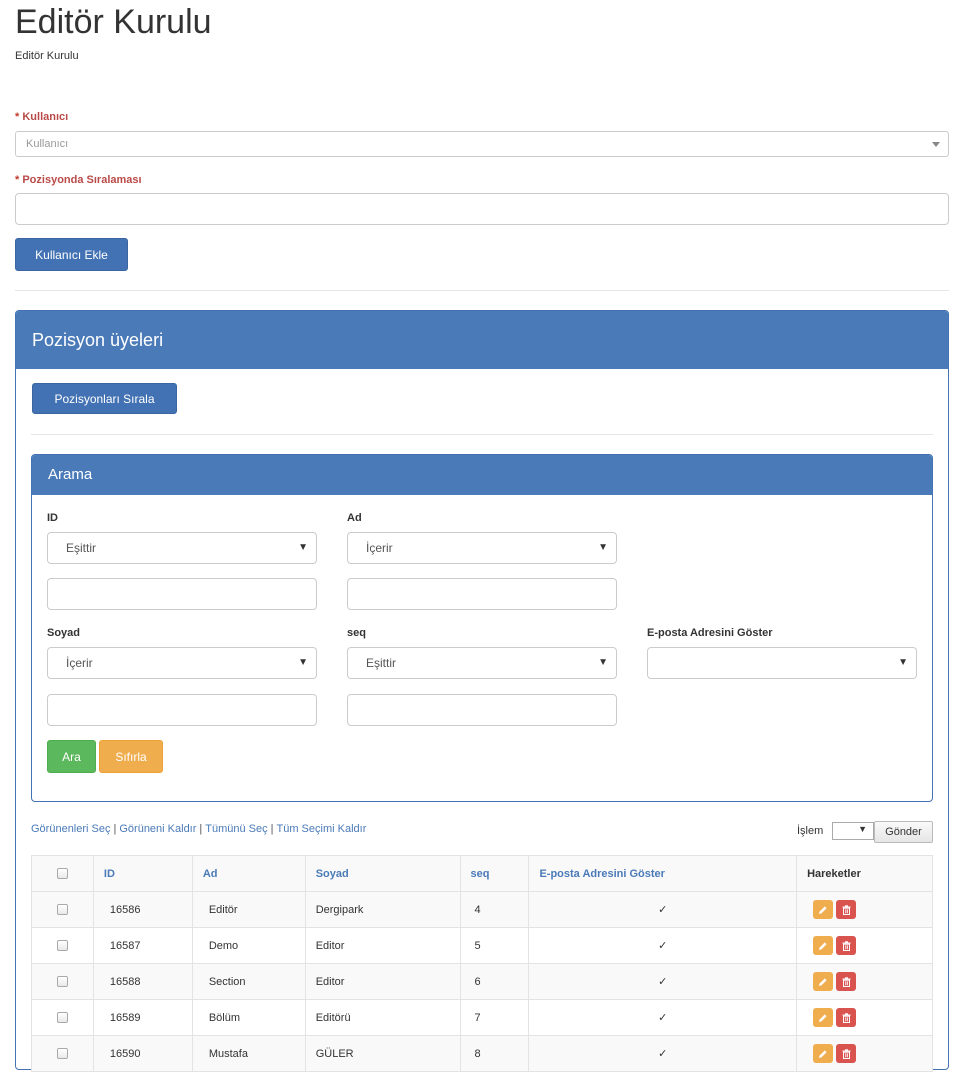 The width and height of the screenshot is (963, 1072). What do you see at coordinates (47, 144) in the screenshot?
I see `user-select-placeholder: Kullanıcı` at bounding box center [47, 144].